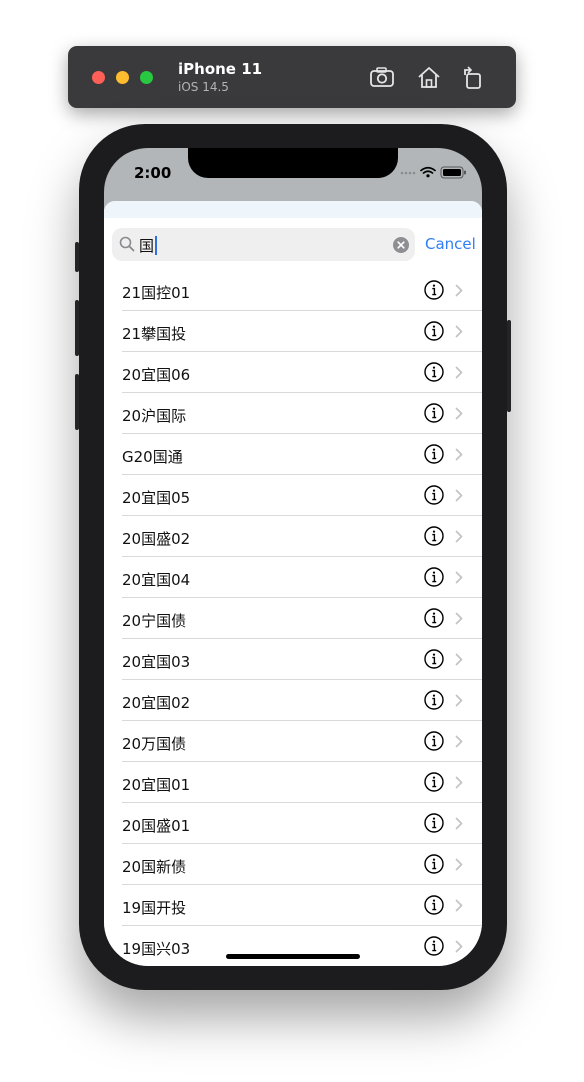 The height and width of the screenshot is (1082, 584). I want to click on volume-up-button, so click(77, 328).